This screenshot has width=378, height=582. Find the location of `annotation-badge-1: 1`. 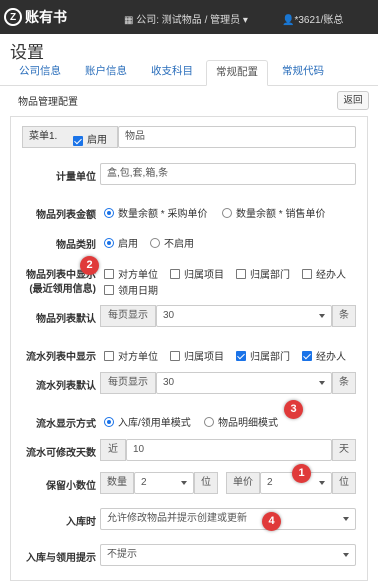

annotation-badge-1: 1 is located at coordinates (301, 473).